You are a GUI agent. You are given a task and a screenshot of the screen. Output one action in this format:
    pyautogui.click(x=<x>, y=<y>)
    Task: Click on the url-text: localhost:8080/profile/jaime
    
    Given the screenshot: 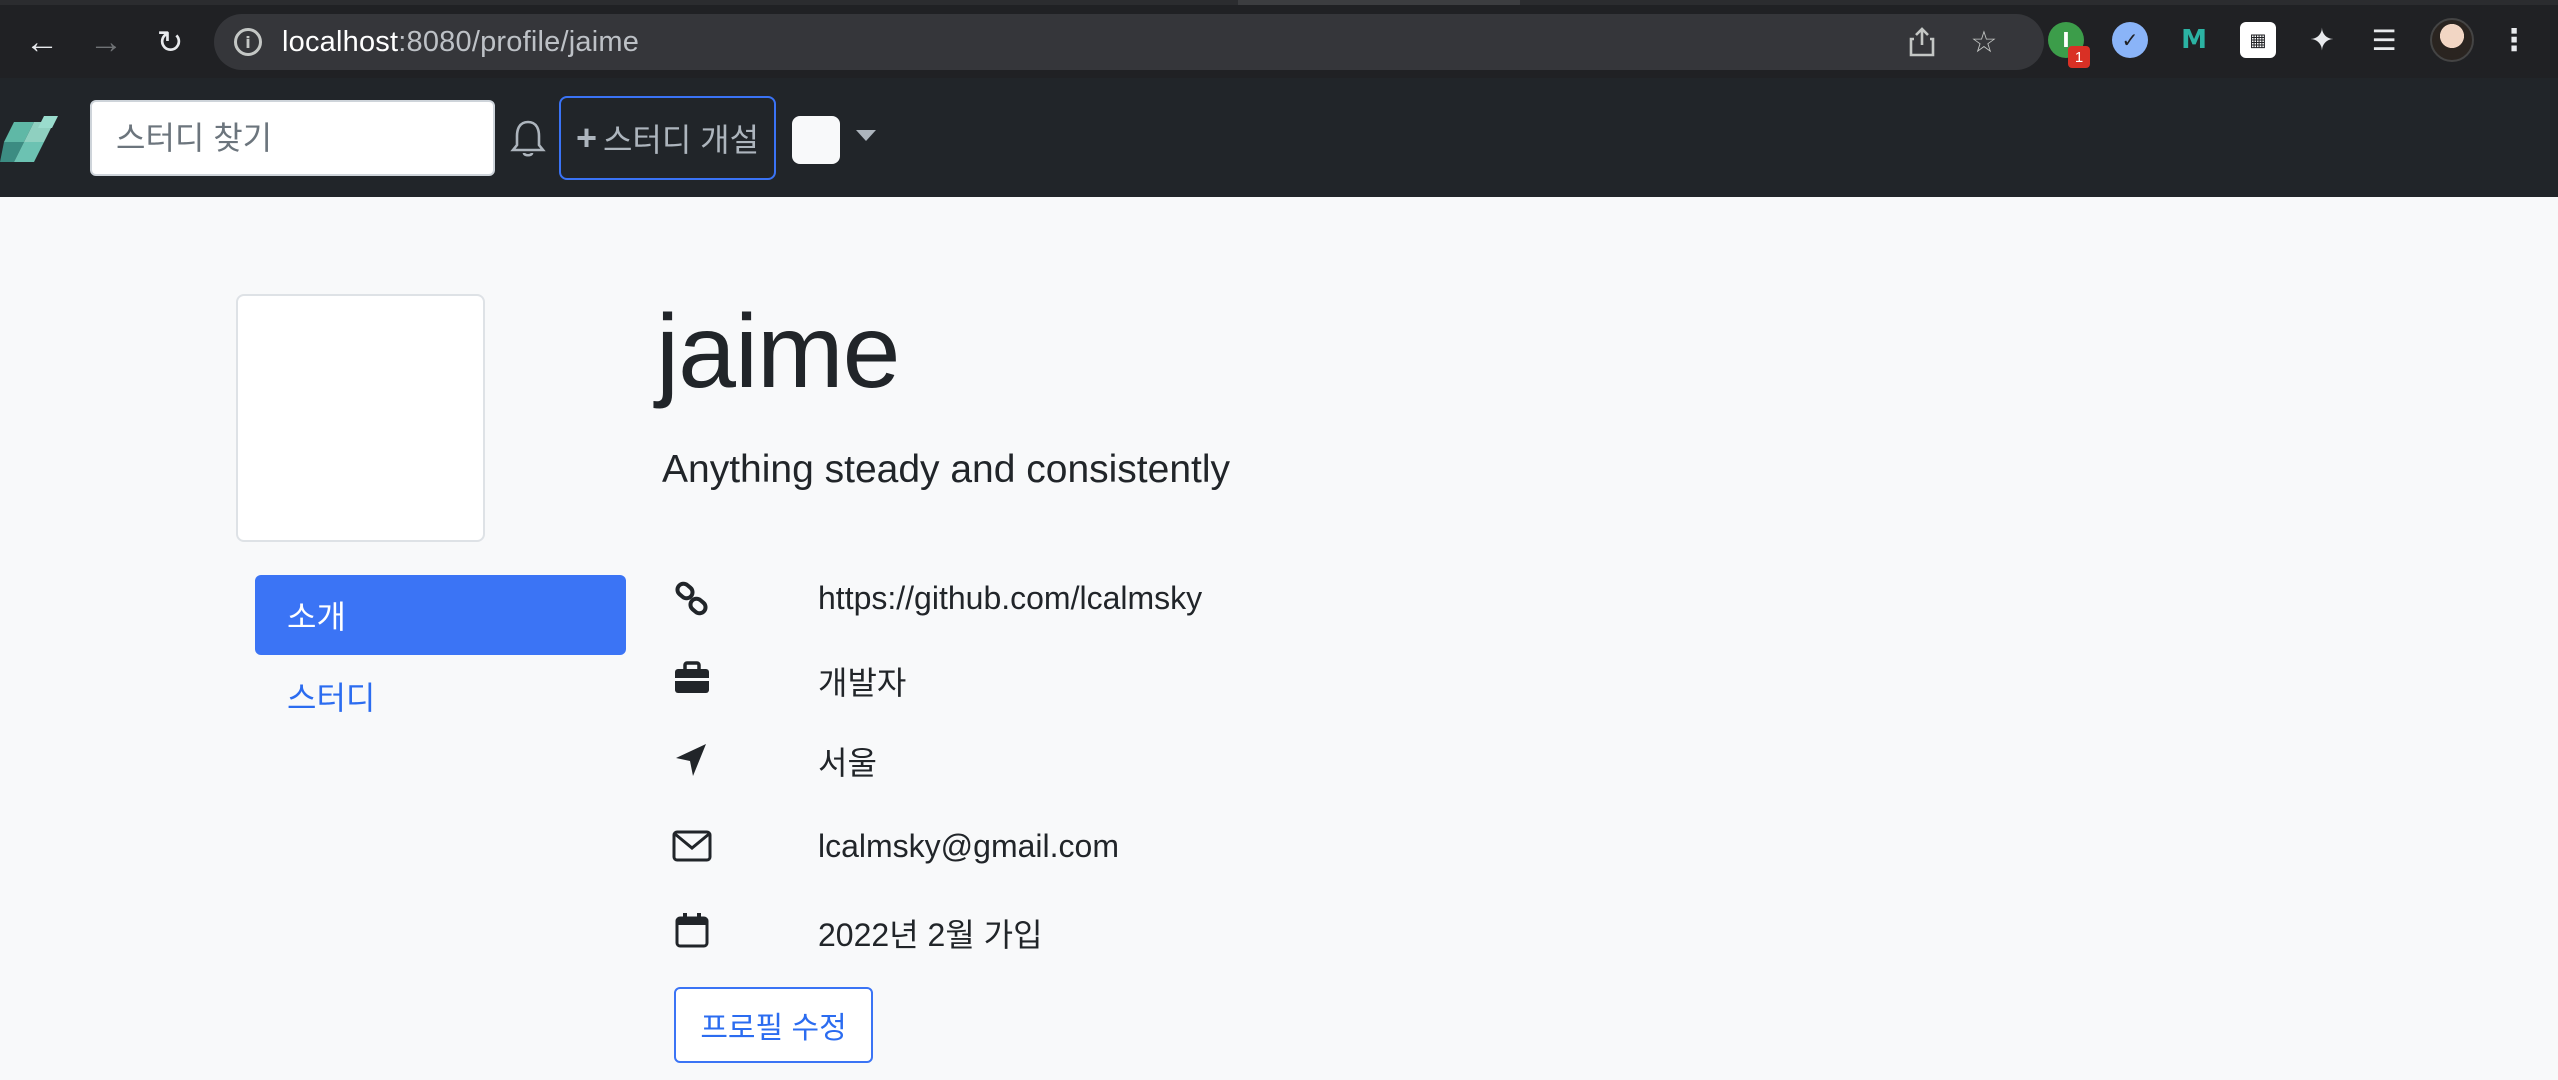 What is the action you would take?
    pyautogui.click(x=460, y=42)
    